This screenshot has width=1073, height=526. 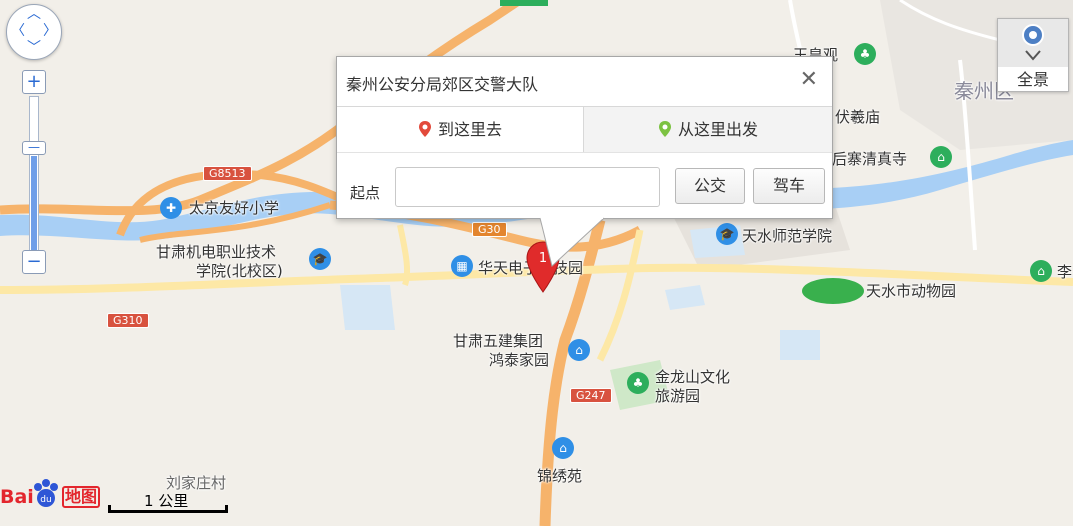 I want to click on panorama-button: 全景, so click(x=1033, y=55).